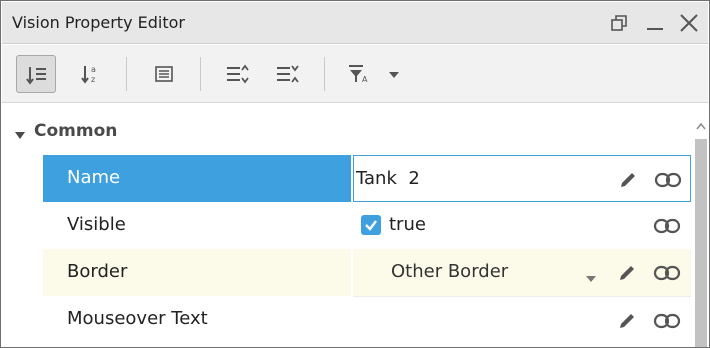  What do you see at coordinates (93, 79) in the screenshot?
I see `svg-text: z` at bounding box center [93, 79].